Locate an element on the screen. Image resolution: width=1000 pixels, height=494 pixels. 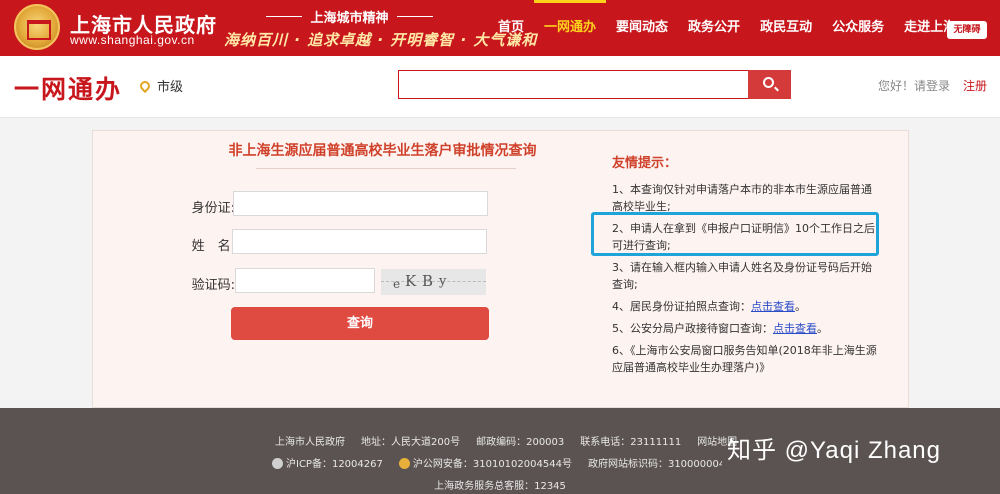
search-button is located at coordinates (769, 84).